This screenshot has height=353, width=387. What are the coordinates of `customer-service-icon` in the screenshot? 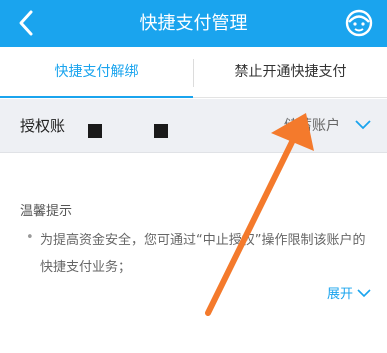 It's located at (359, 23).